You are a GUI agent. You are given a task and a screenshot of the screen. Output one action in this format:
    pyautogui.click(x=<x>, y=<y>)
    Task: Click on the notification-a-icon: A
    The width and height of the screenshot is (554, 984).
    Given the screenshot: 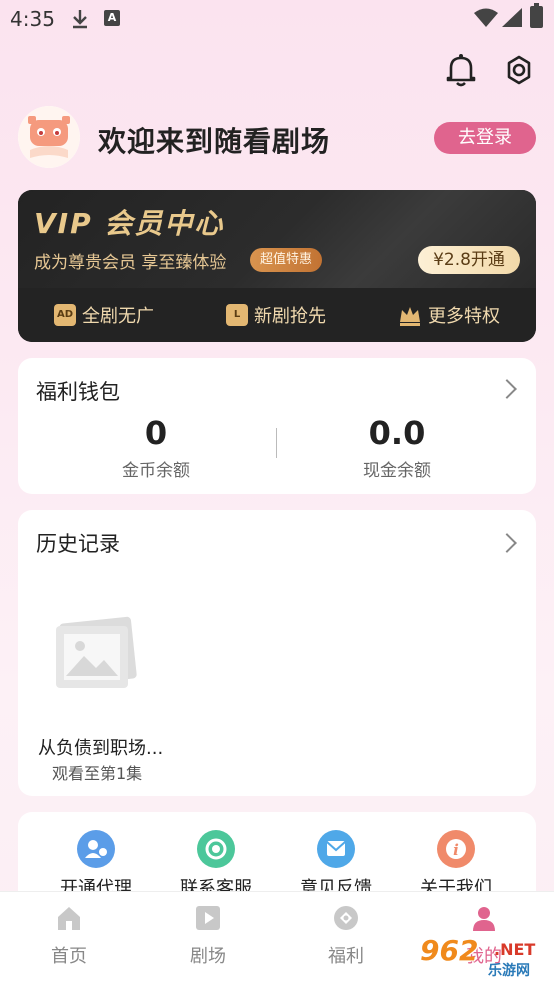 What is the action you would take?
    pyautogui.click(x=112, y=18)
    